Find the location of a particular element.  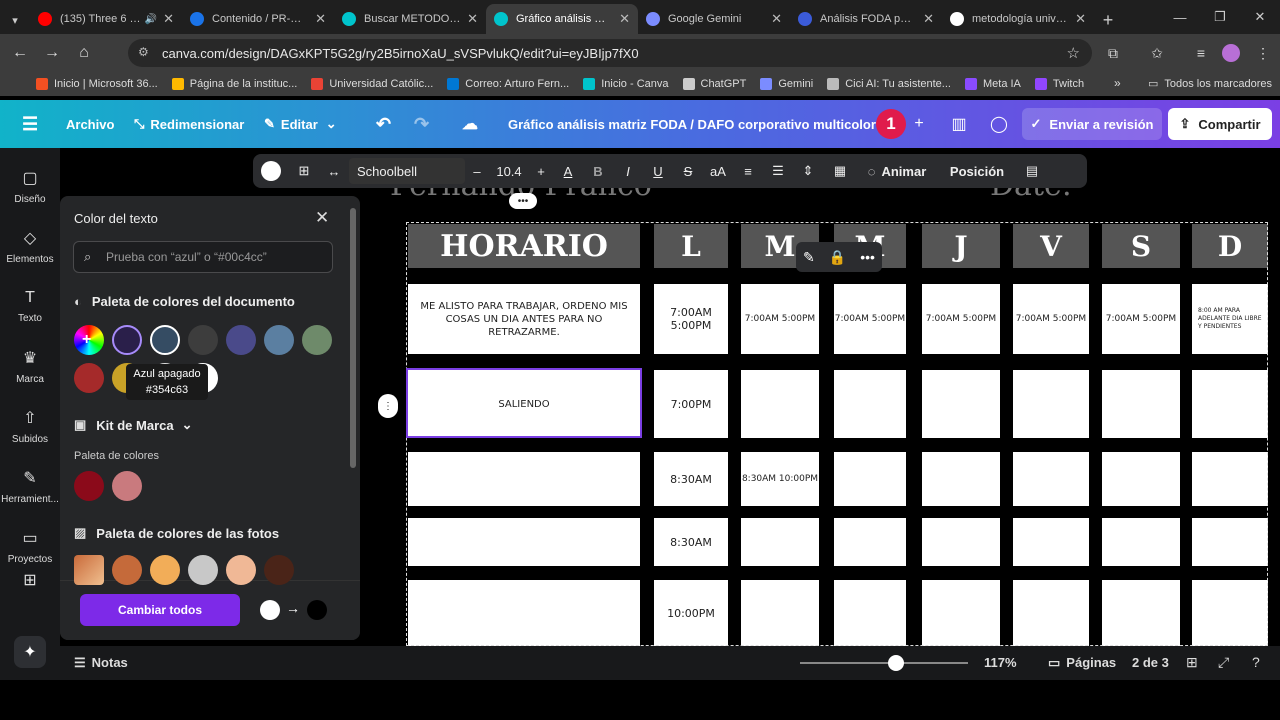

spacing-icon: ⇕ is located at coordinates (808, 171).